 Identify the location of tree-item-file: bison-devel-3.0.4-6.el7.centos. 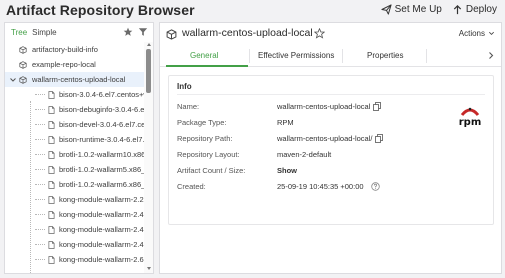
(75, 124).